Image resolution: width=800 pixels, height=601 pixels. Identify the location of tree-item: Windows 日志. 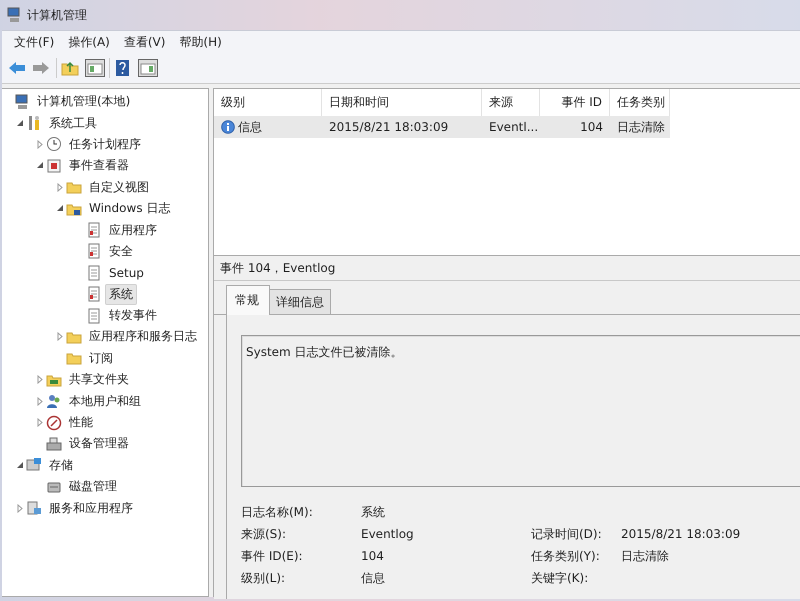
(129, 209).